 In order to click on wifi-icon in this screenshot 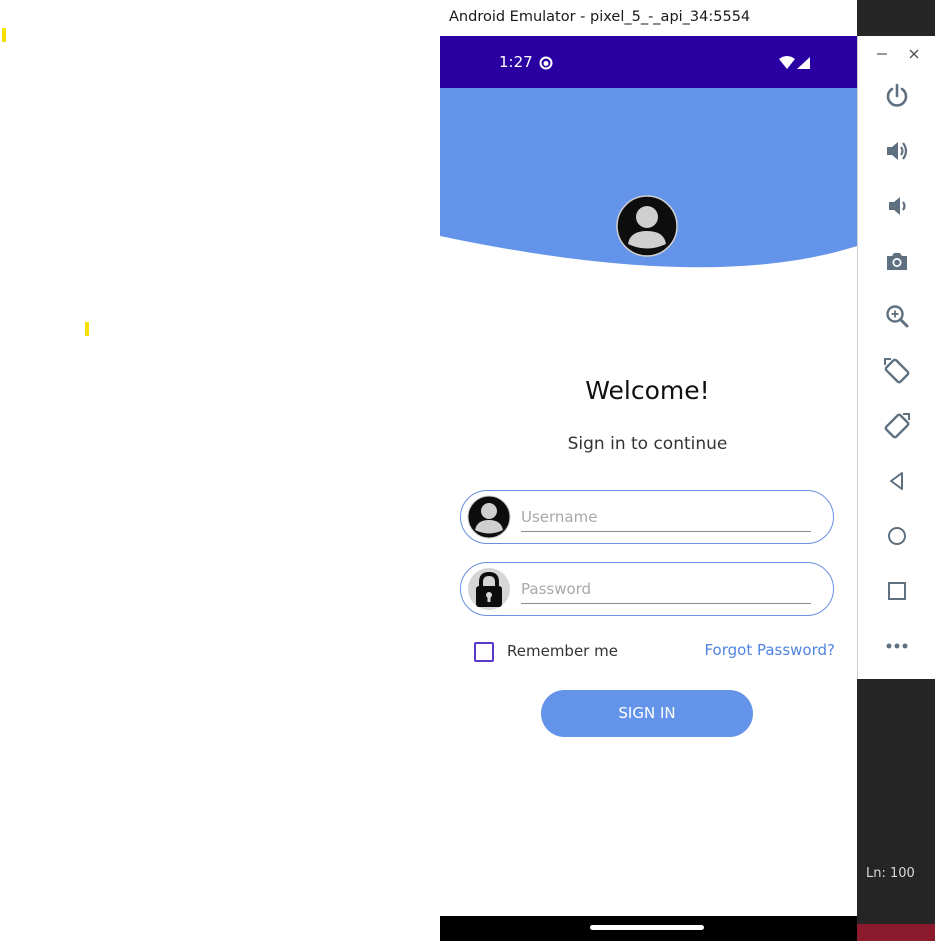, I will do `click(787, 62)`.